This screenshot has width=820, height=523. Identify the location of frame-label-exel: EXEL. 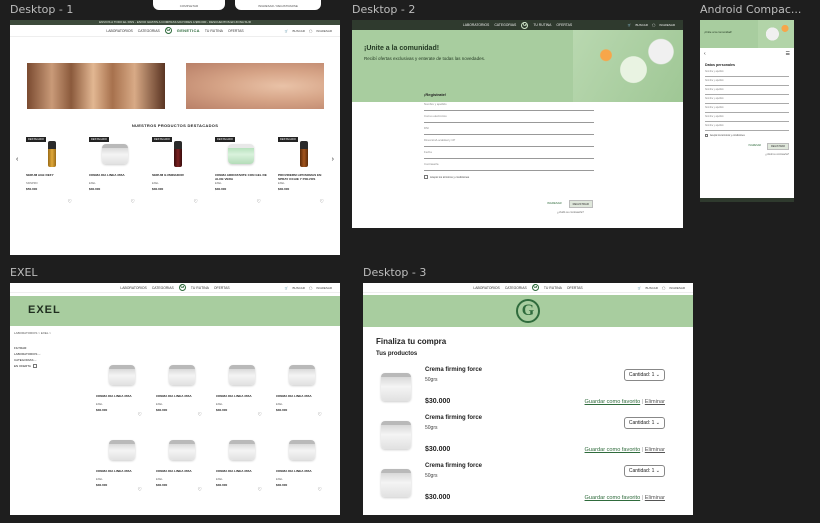
(24, 272).